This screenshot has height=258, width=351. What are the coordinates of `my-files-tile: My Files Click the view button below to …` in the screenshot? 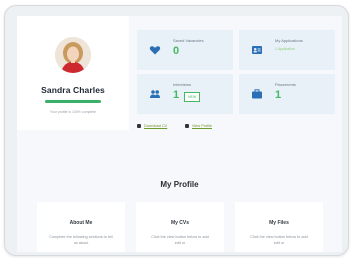 It's located at (279, 227).